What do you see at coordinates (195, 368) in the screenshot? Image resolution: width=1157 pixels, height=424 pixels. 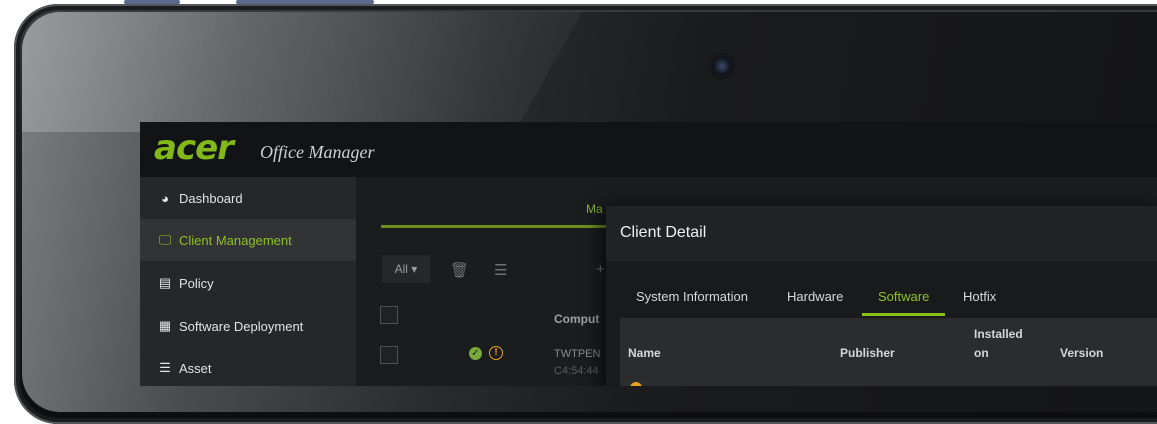 I see `sidebar-item-label: Asset` at bounding box center [195, 368].